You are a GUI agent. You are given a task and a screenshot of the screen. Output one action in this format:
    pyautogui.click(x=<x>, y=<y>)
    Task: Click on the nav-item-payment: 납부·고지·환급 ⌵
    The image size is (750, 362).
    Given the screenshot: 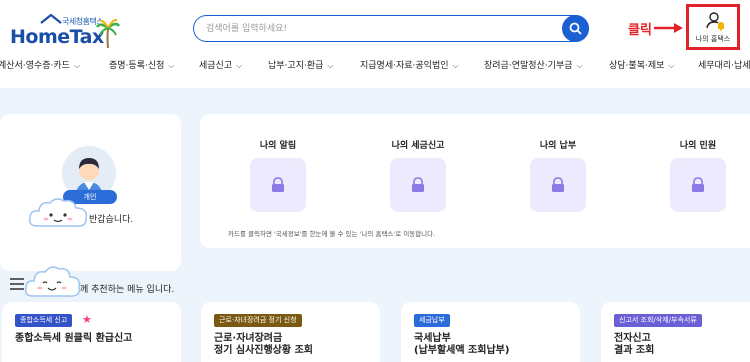 What is the action you would take?
    pyautogui.click(x=300, y=64)
    